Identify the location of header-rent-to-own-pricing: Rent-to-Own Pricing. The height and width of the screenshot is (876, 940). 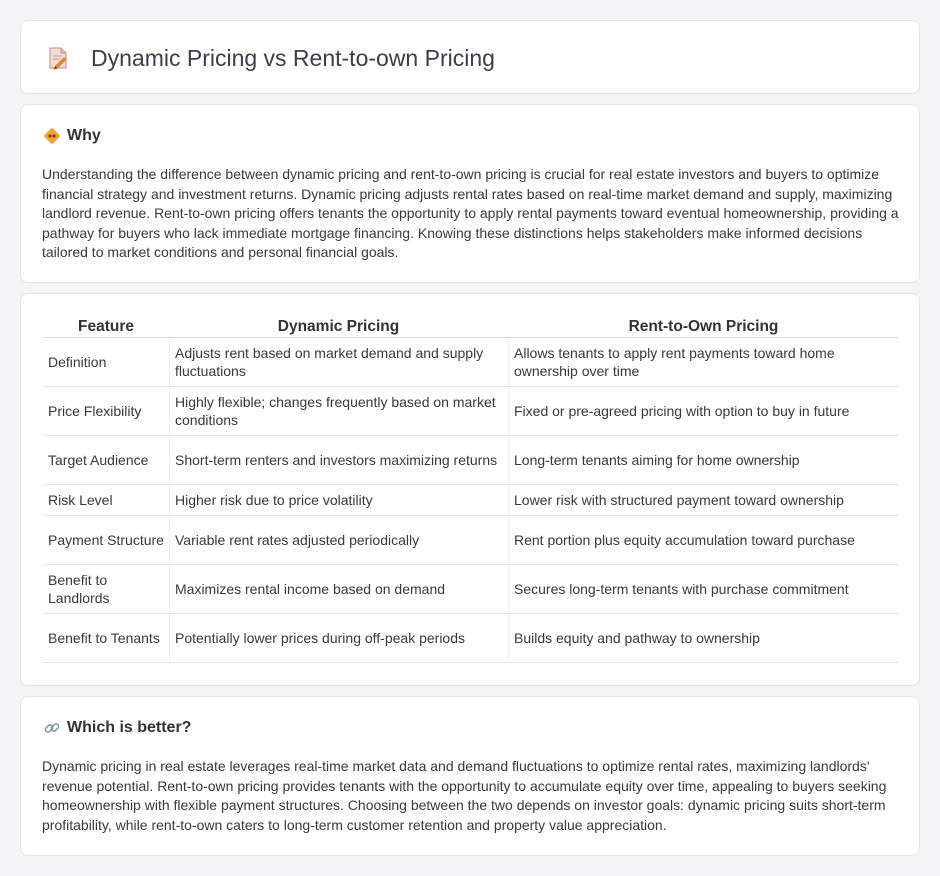
(703, 327).